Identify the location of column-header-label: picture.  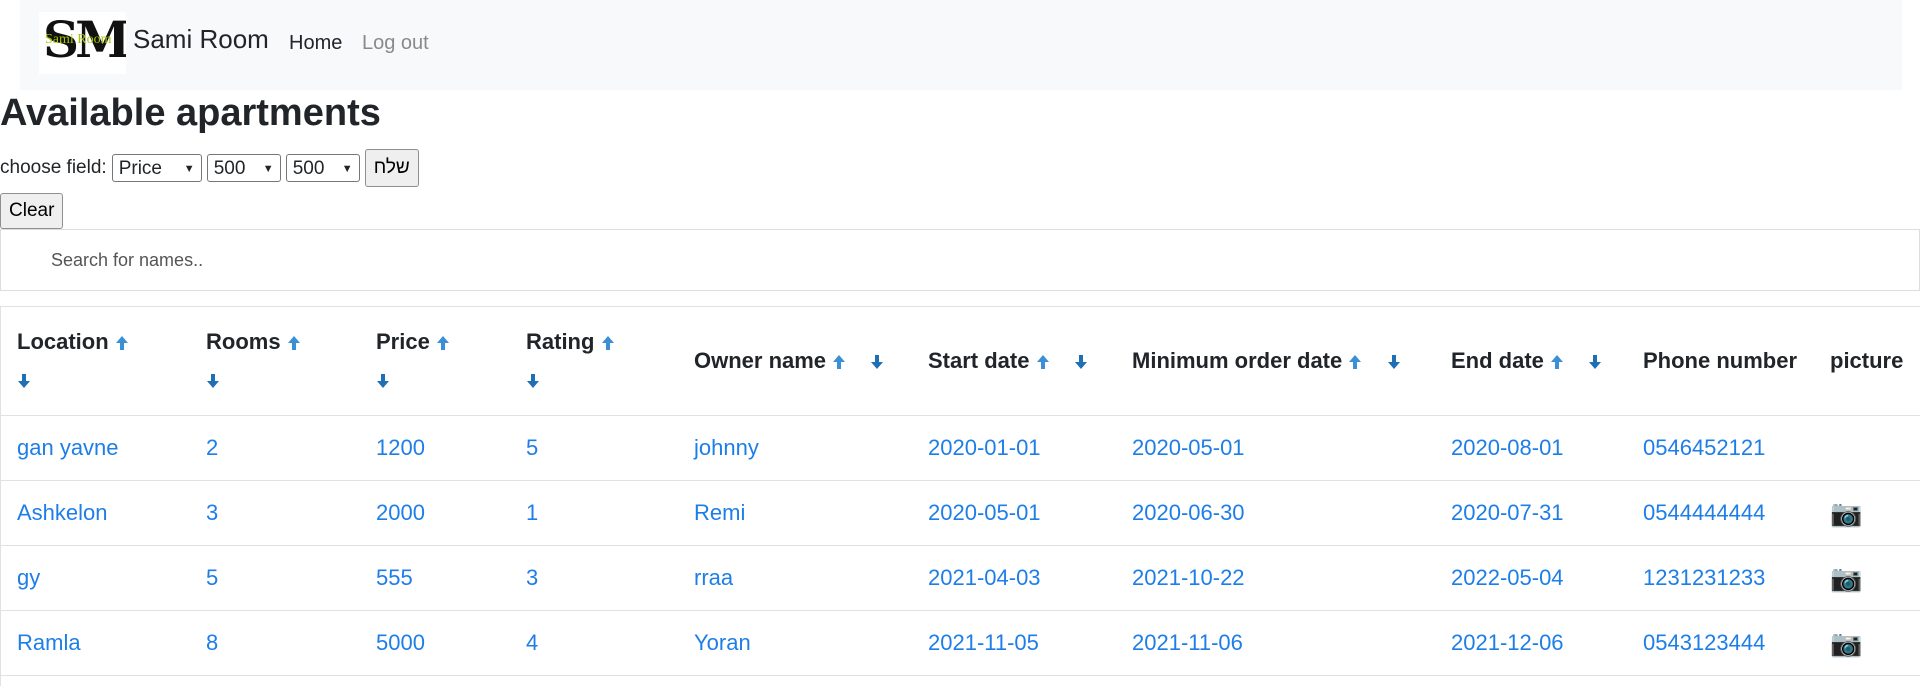
(1867, 360).